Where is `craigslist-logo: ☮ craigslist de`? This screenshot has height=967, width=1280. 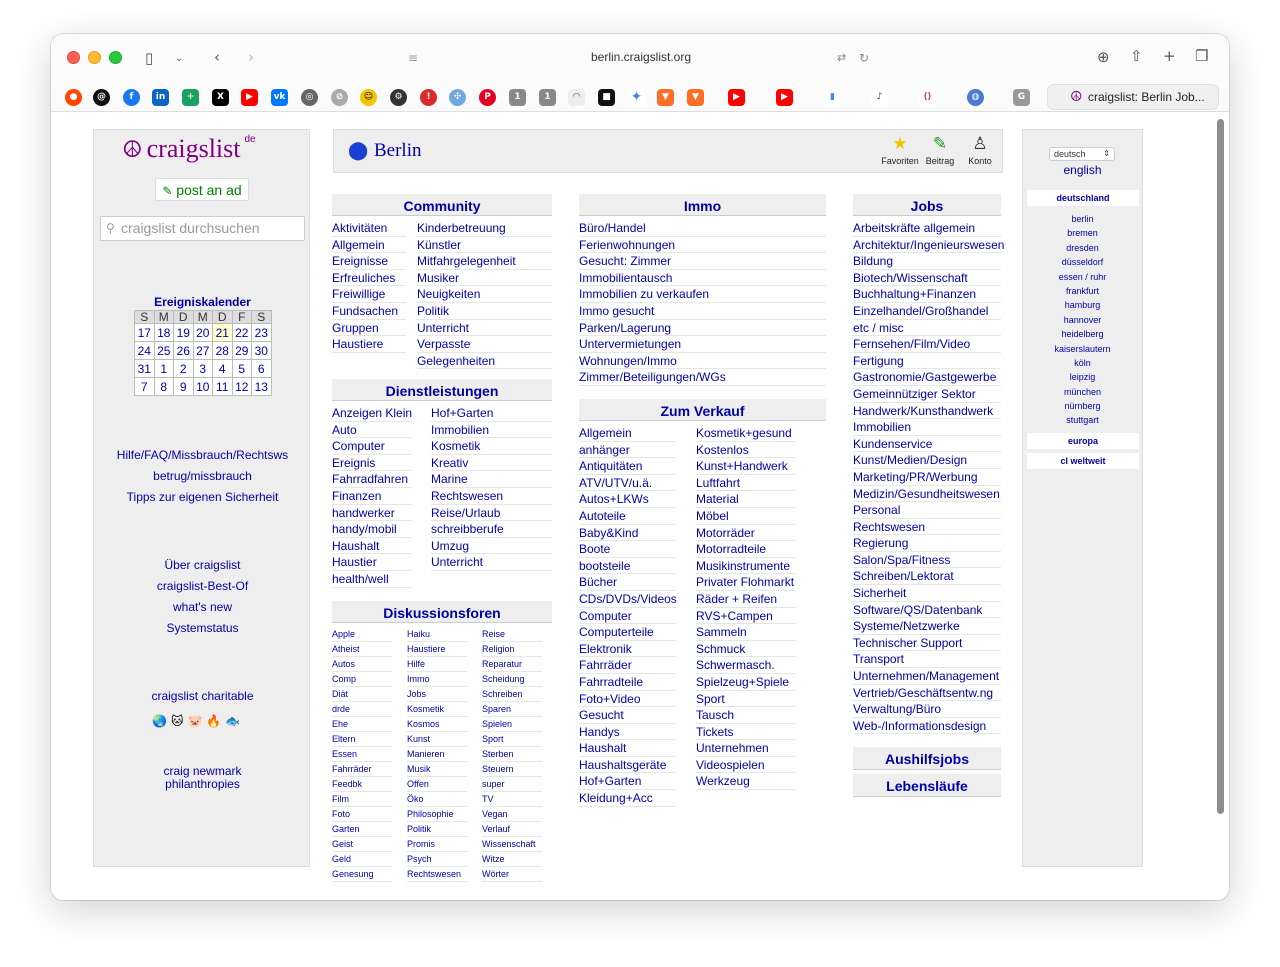 craigslist-logo: ☮ craigslist de is located at coordinates (189, 149).